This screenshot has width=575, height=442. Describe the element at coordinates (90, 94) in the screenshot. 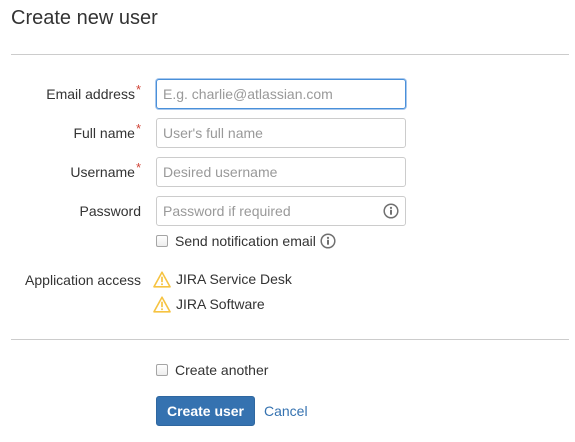

I see `email-label-text: Email address` at that location.